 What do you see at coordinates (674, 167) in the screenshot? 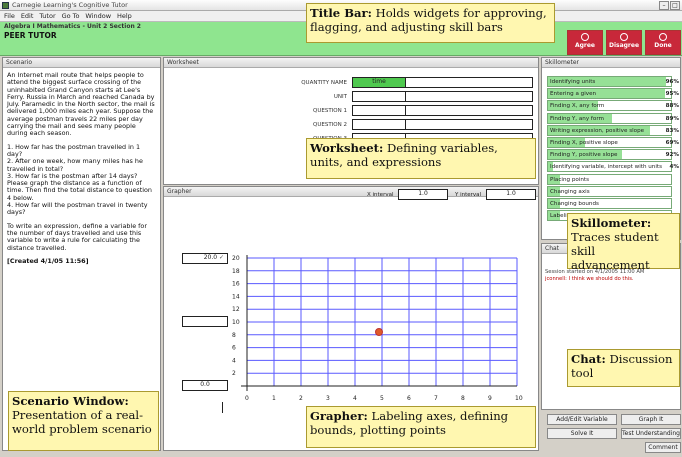
I see `skill-percent: 4%` at bounding box center [674, 167].